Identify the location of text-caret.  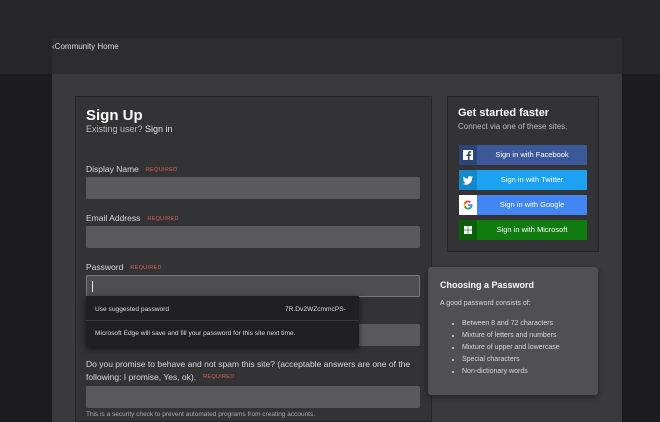
(92, 286).